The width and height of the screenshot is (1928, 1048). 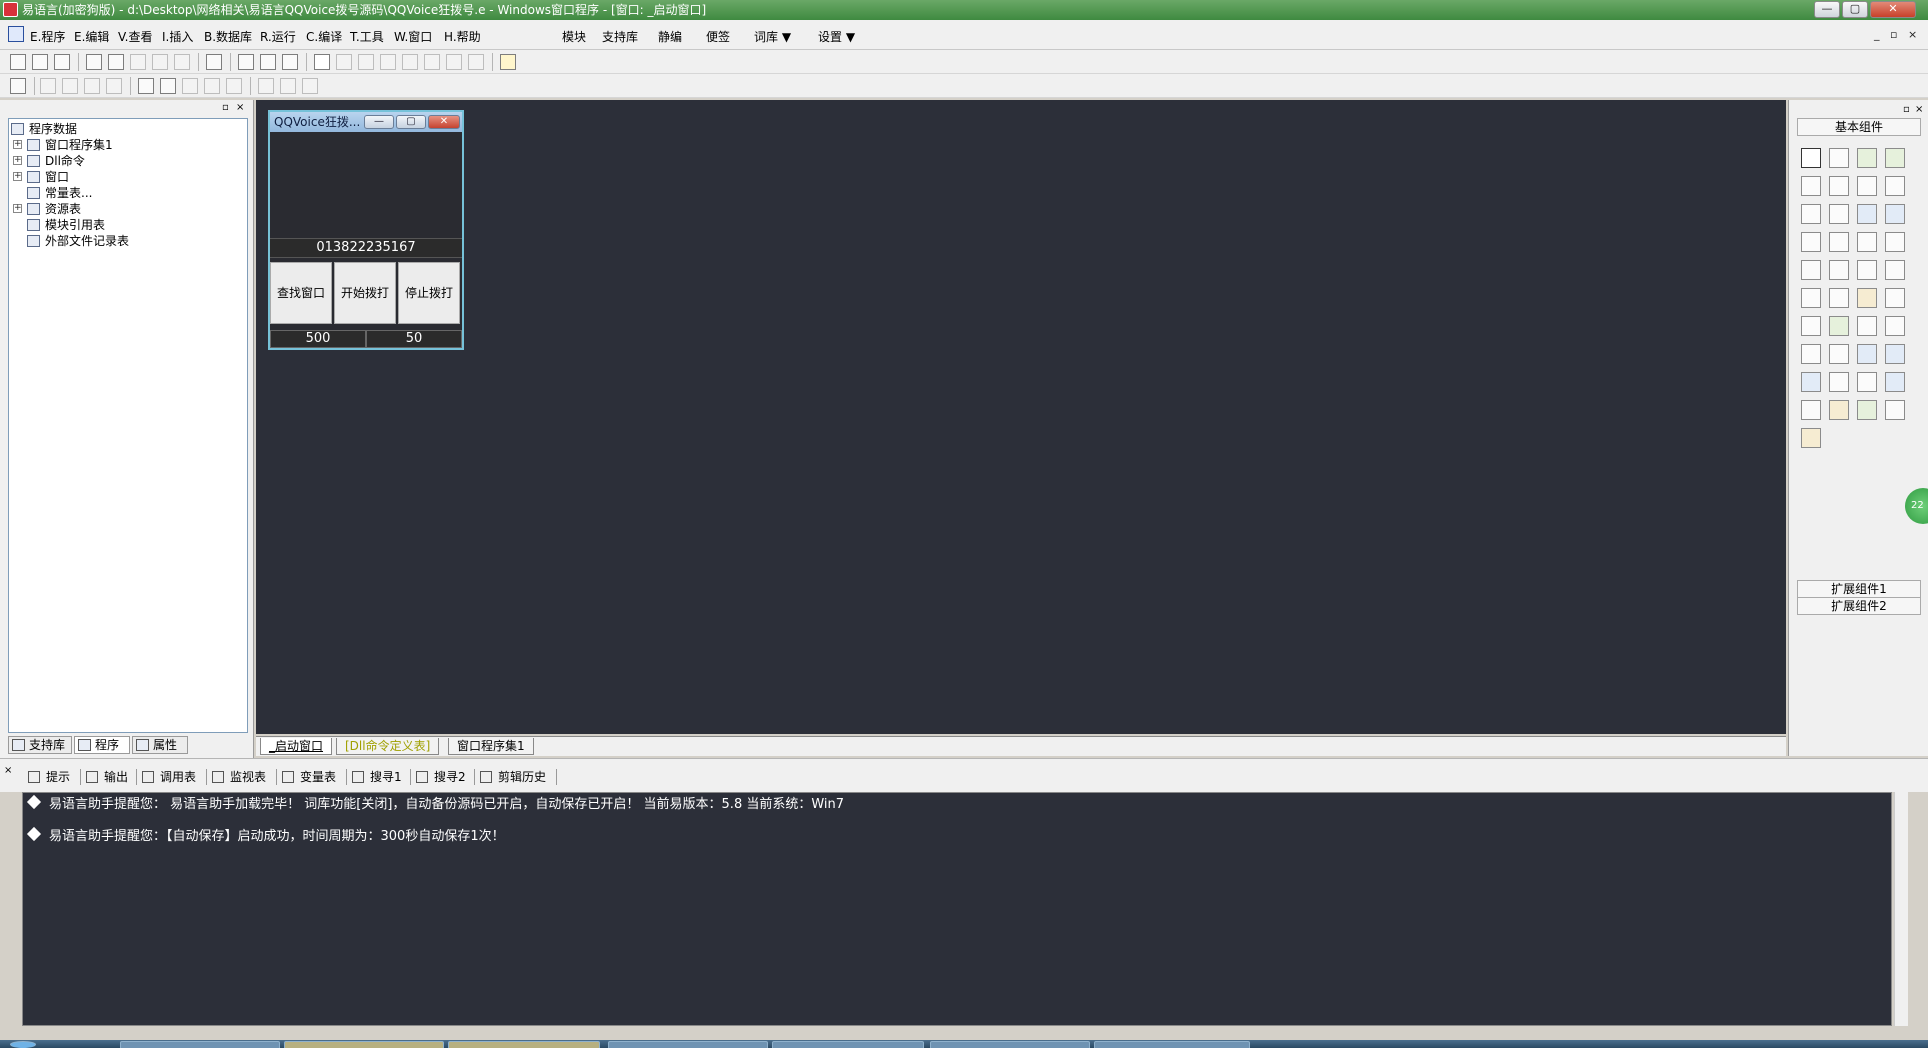 I want to click on odbc-icon, so click(x=1895, y=410).